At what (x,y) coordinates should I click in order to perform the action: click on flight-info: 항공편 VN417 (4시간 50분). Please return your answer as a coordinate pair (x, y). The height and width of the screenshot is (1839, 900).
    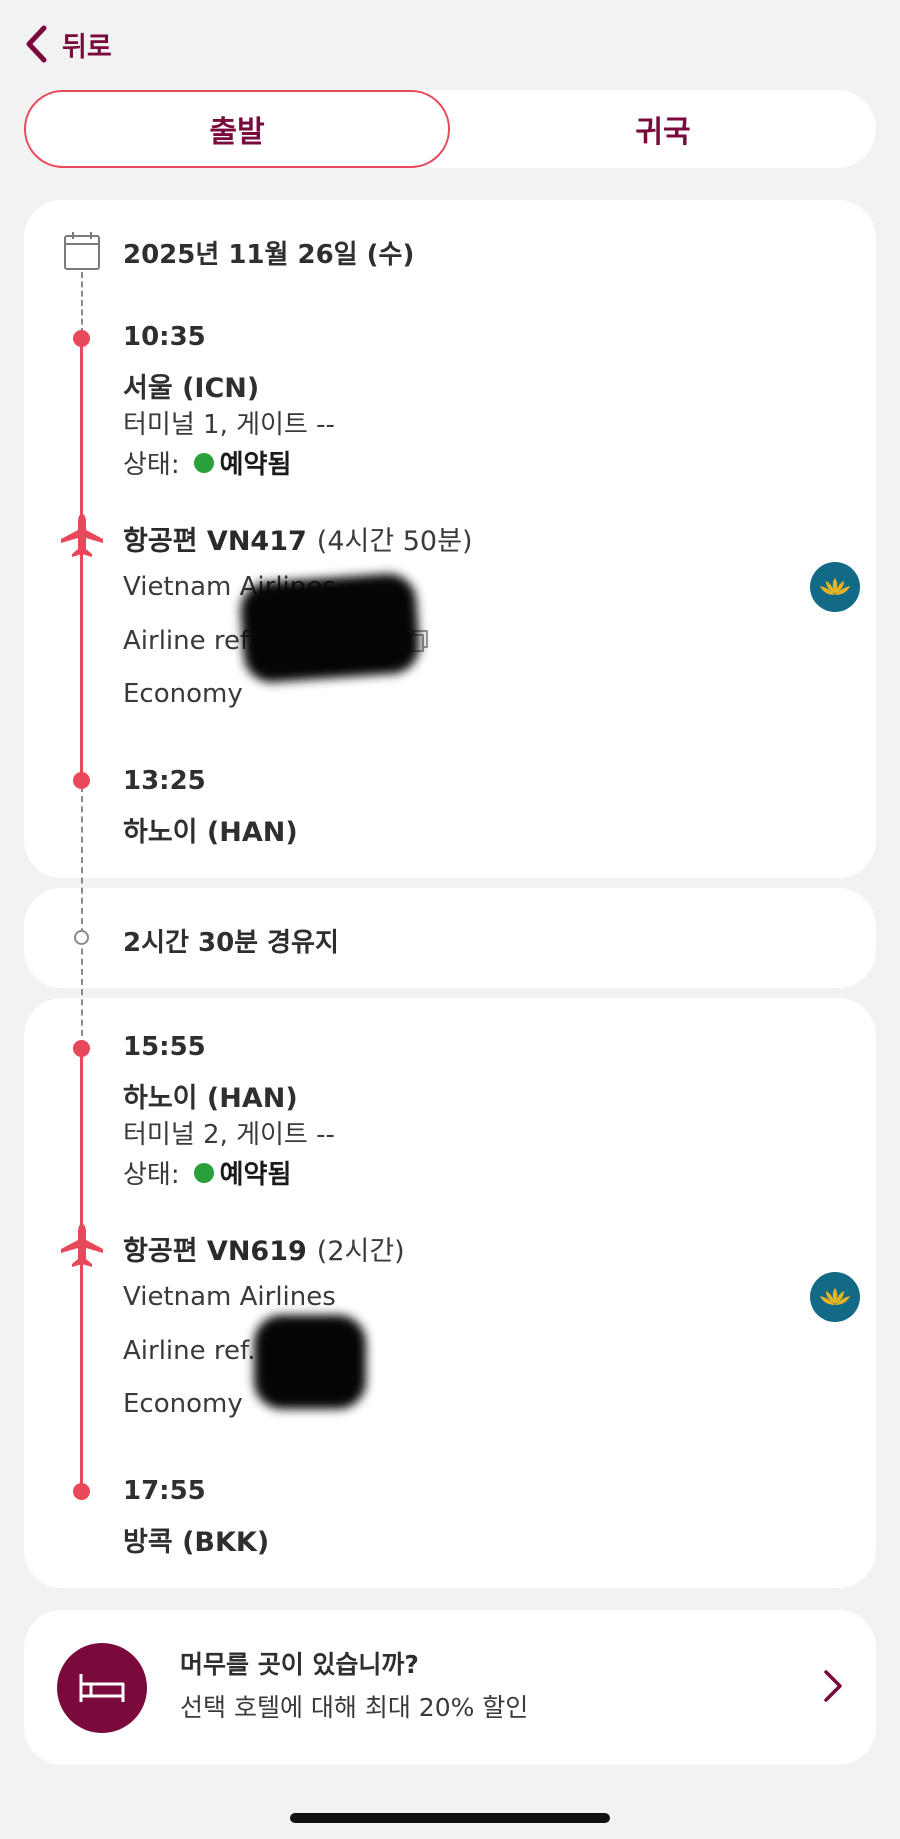
    Looking at the image, I should click on (298, 538).